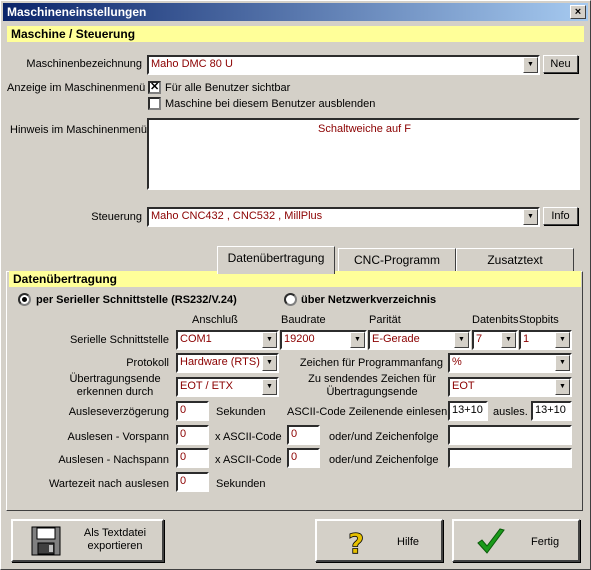 The width and height of the screenshot is (591, 570). What do you see at coordinates (578, 12) in the screenshot?
I see `close-button: ×` at bounding box center [578, 12].